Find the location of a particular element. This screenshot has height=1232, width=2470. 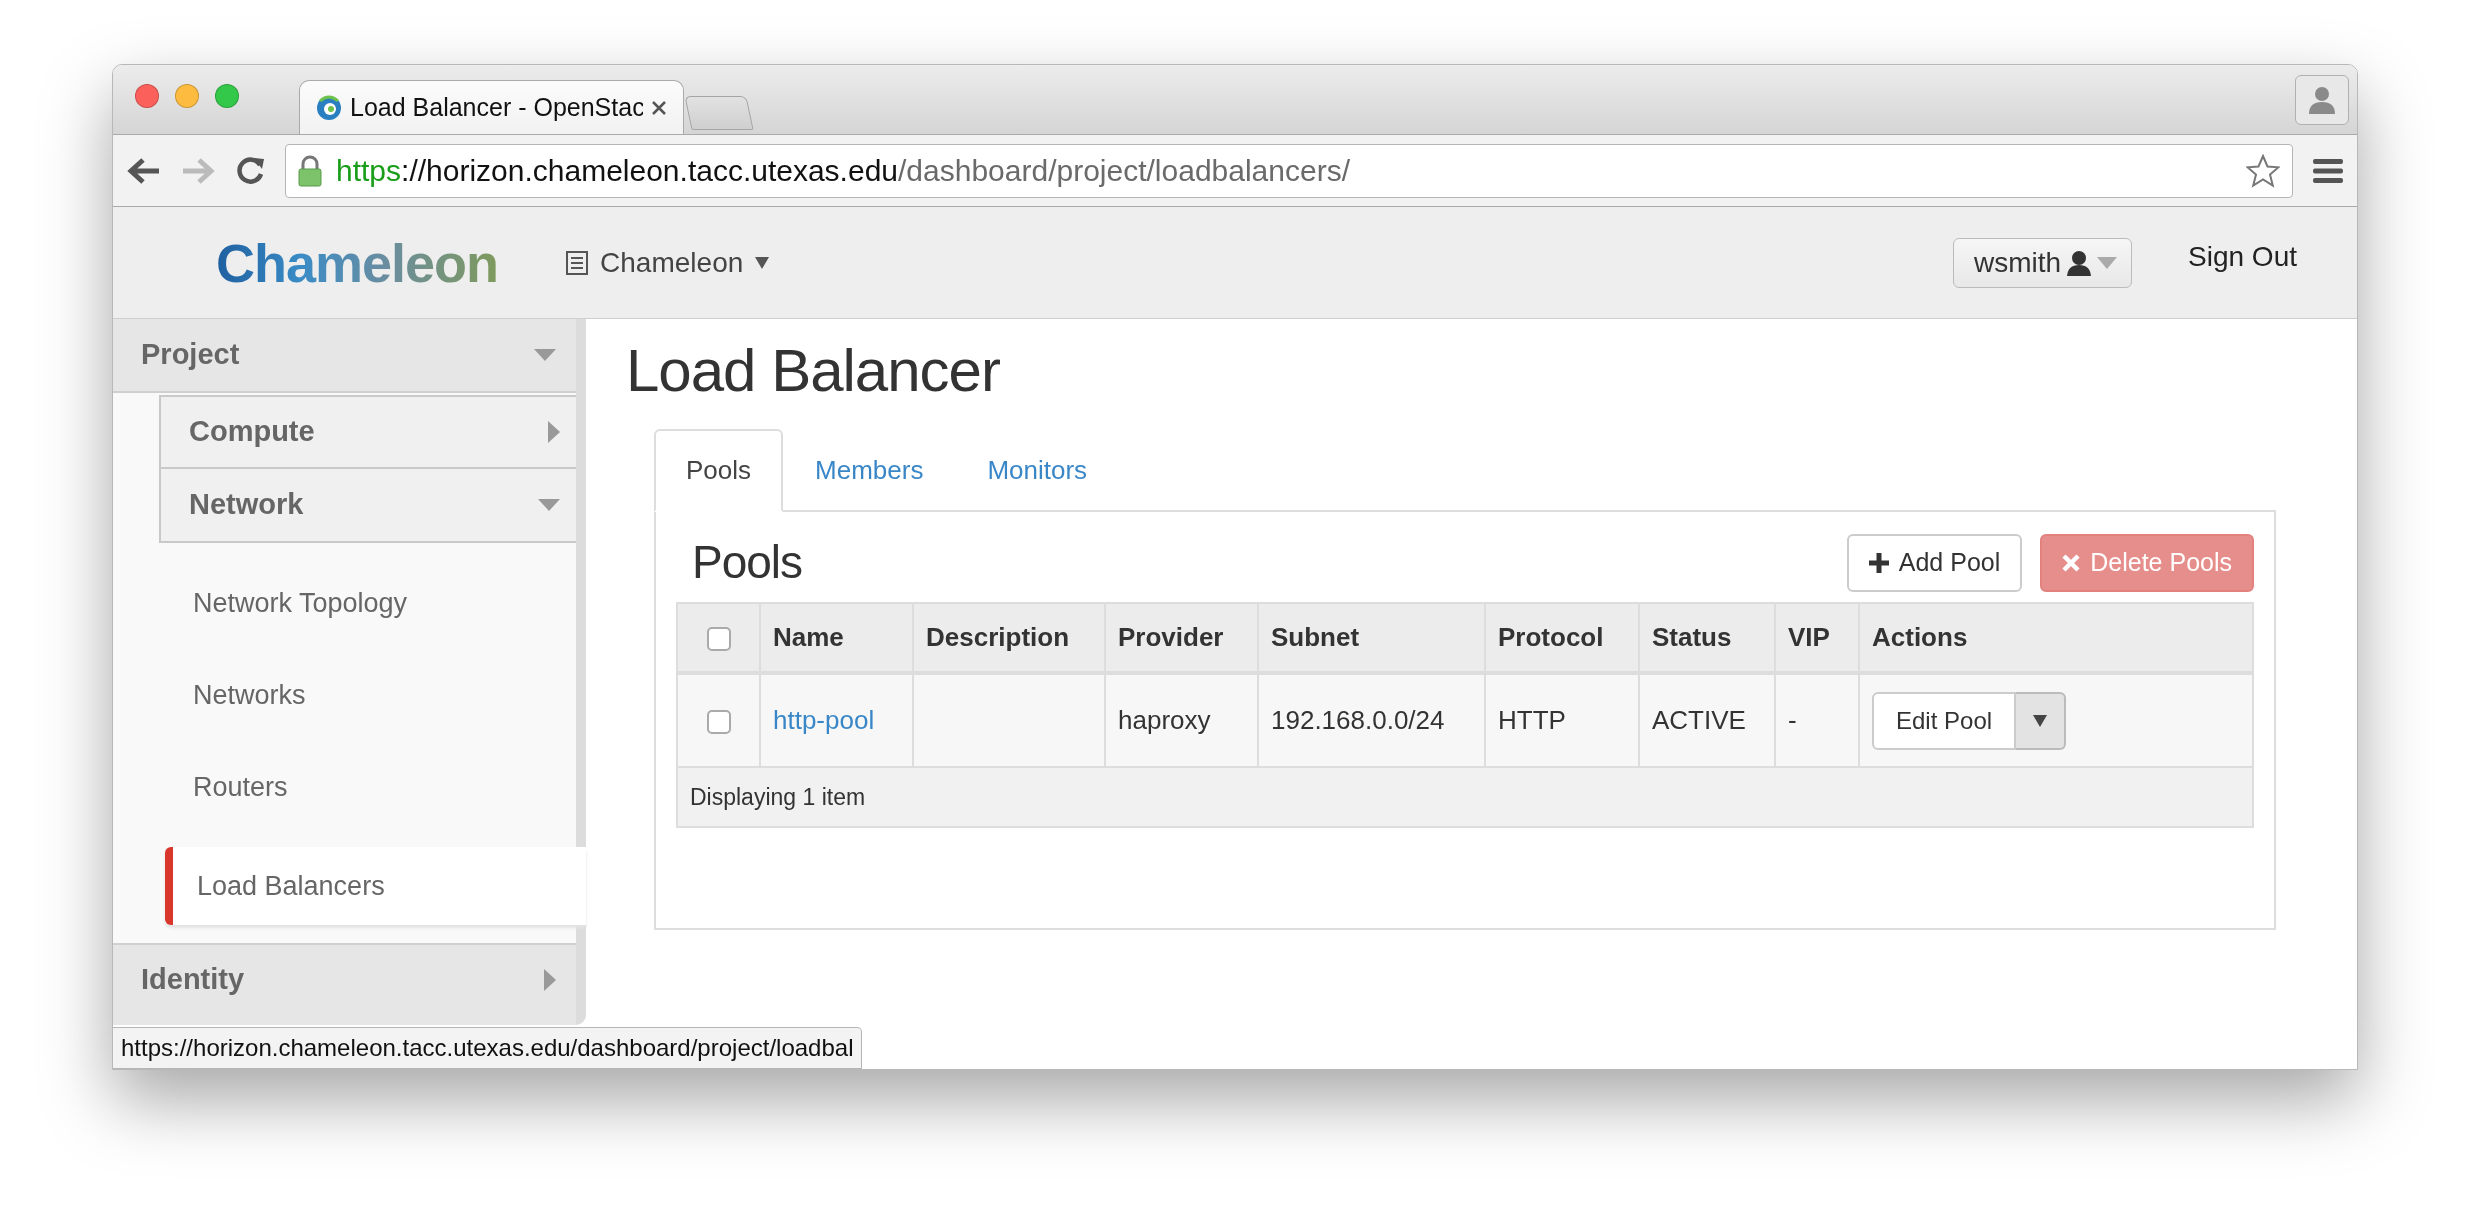

tab: Pools is located at coordinates (719, 470).